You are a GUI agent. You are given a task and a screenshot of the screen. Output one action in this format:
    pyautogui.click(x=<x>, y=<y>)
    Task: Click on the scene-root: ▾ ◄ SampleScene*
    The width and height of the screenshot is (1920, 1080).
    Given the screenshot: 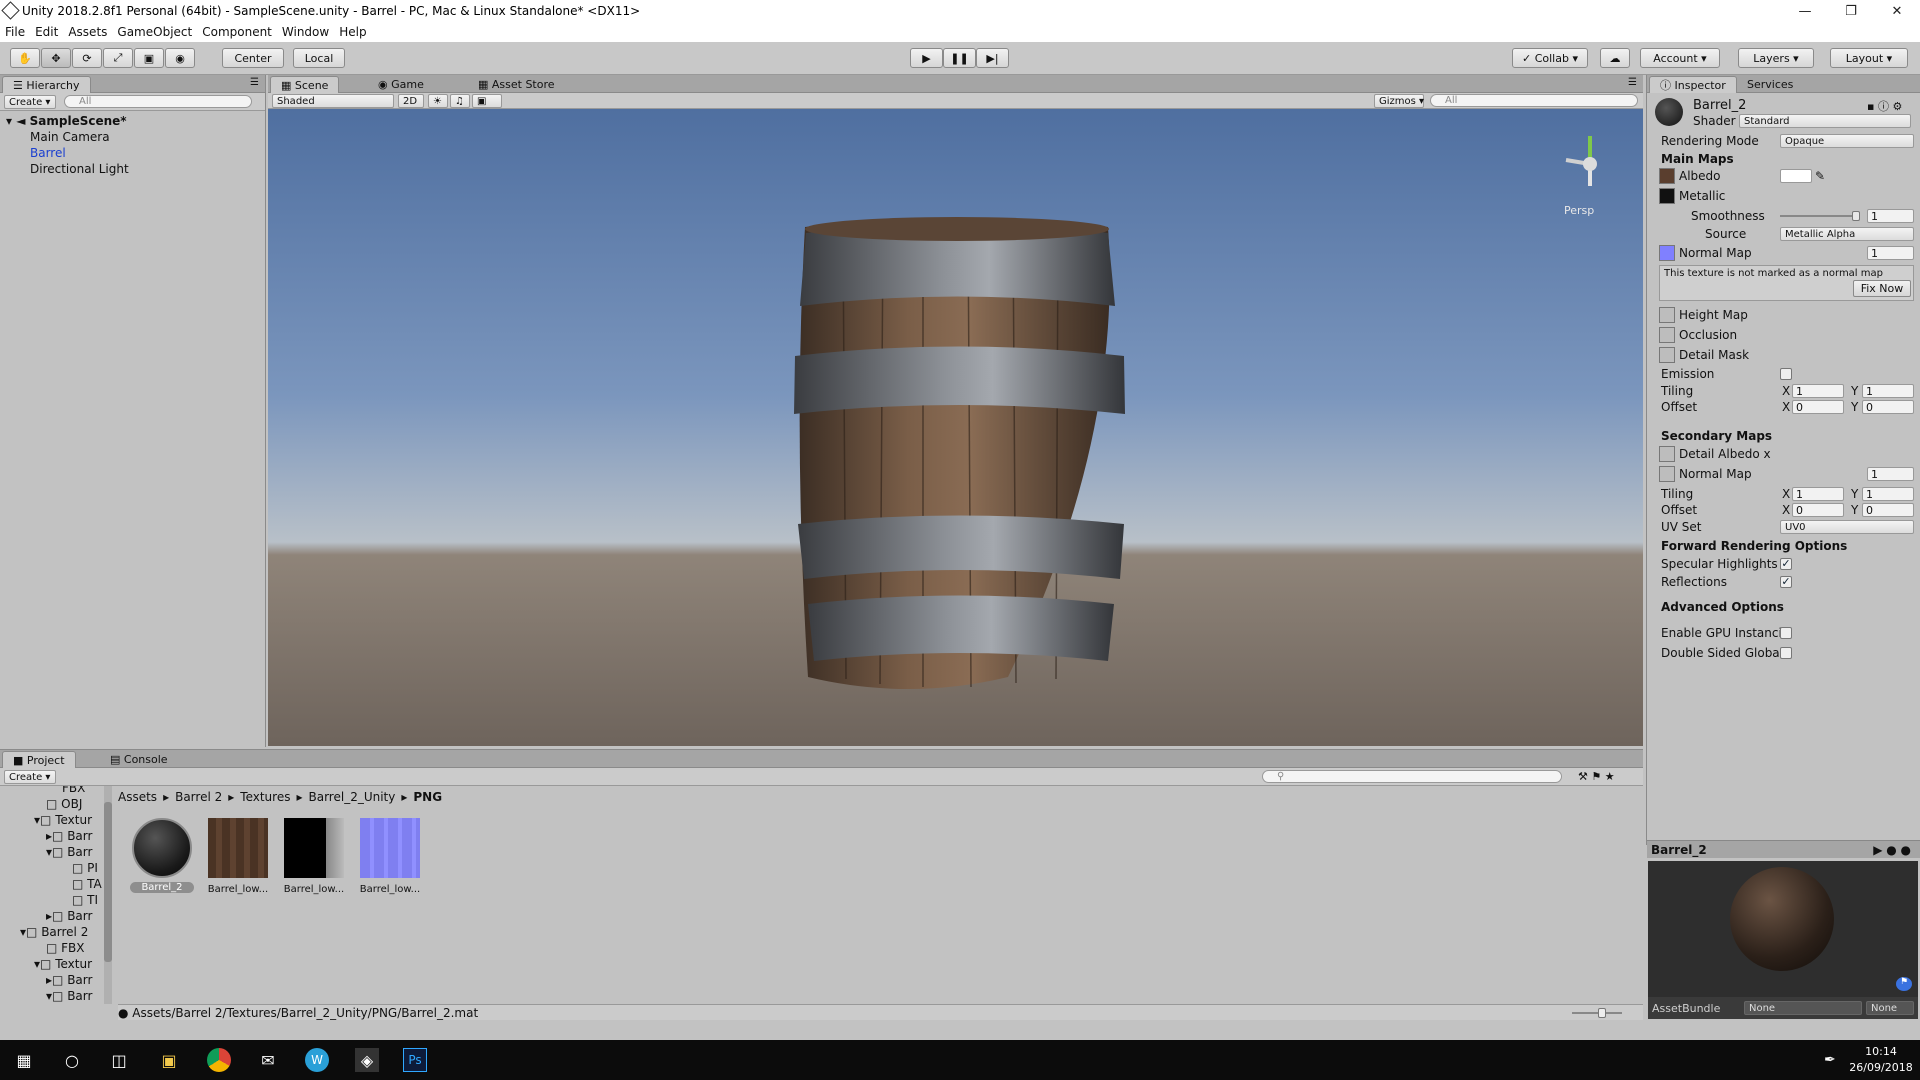 What is the action you would take?
    pyautogui.click(x=132, y=121)
    